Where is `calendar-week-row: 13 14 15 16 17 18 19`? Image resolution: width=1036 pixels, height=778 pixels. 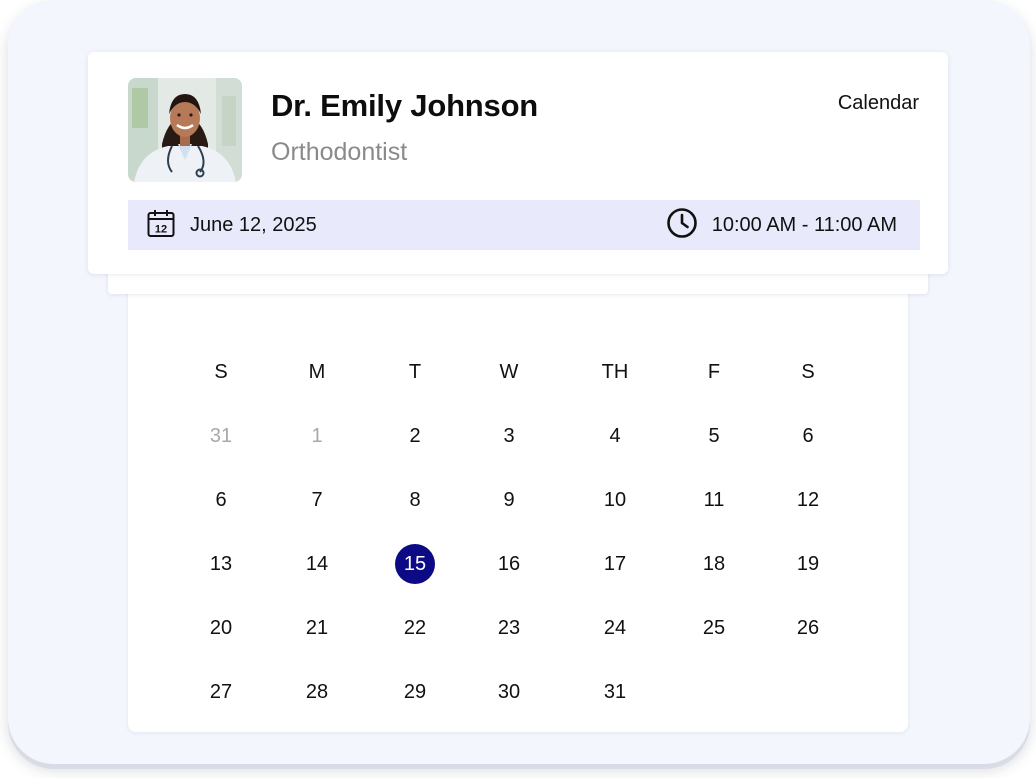 calendar-week-row: 13 14 15 16 17 18 19 is located at coordinates (518, 564).